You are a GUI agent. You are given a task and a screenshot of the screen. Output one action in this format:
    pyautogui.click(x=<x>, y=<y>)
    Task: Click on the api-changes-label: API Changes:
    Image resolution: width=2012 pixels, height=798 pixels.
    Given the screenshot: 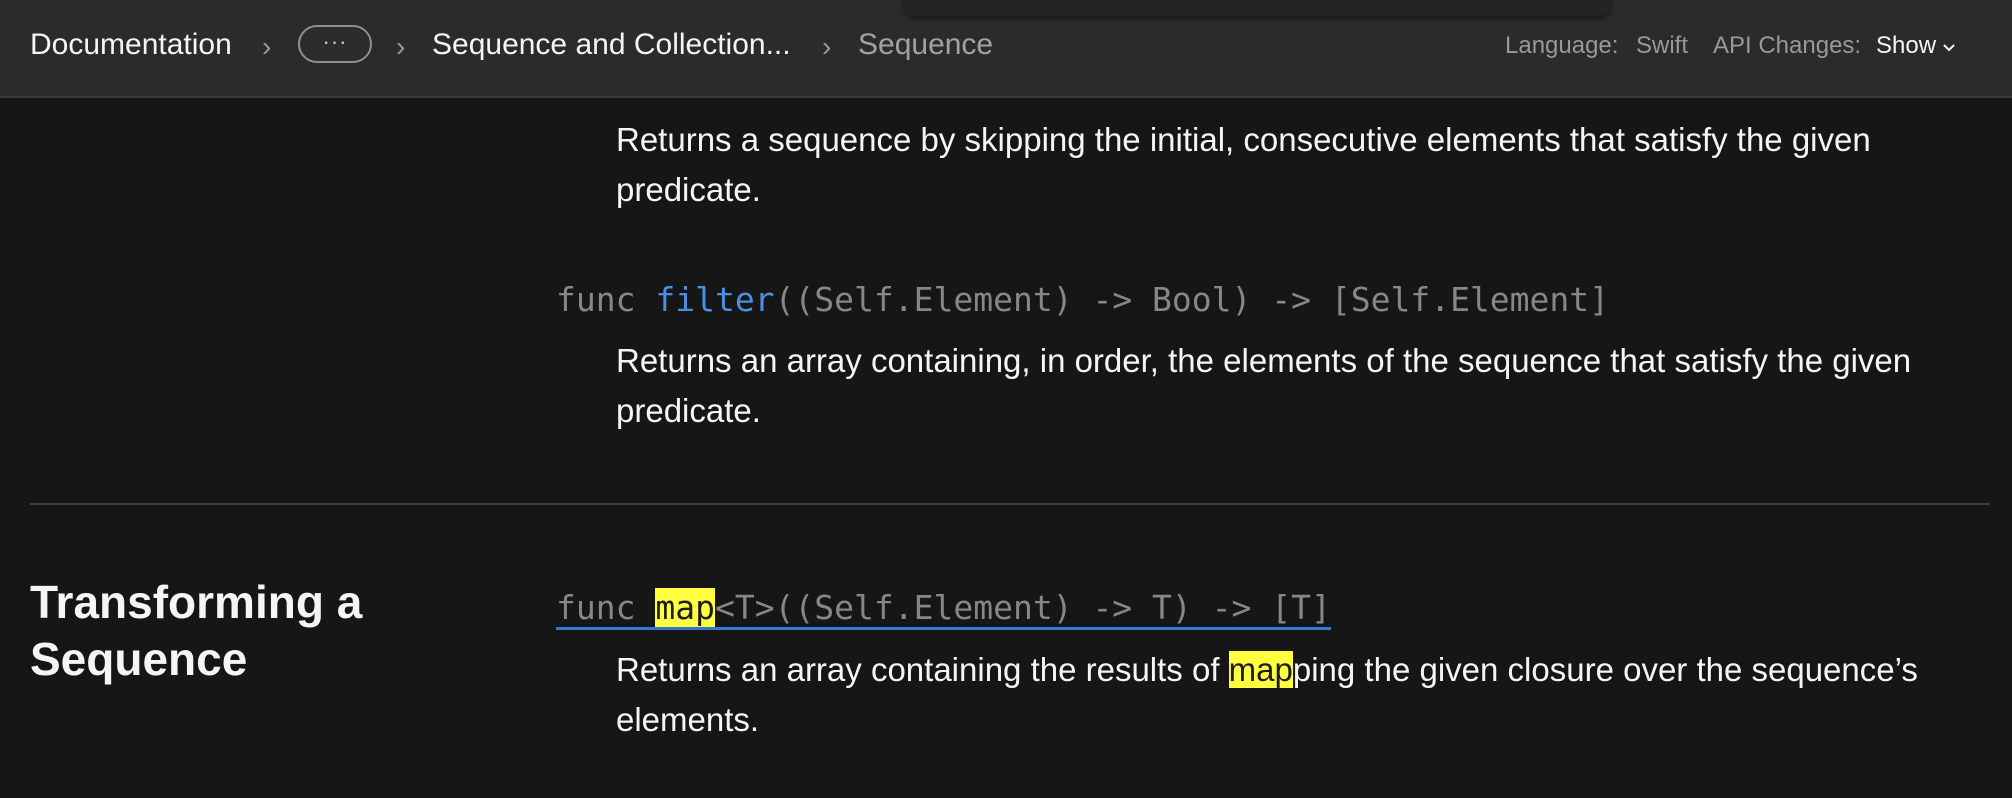 What is the action you would take?
    pyautogui.click(x=1787, y=45)
    